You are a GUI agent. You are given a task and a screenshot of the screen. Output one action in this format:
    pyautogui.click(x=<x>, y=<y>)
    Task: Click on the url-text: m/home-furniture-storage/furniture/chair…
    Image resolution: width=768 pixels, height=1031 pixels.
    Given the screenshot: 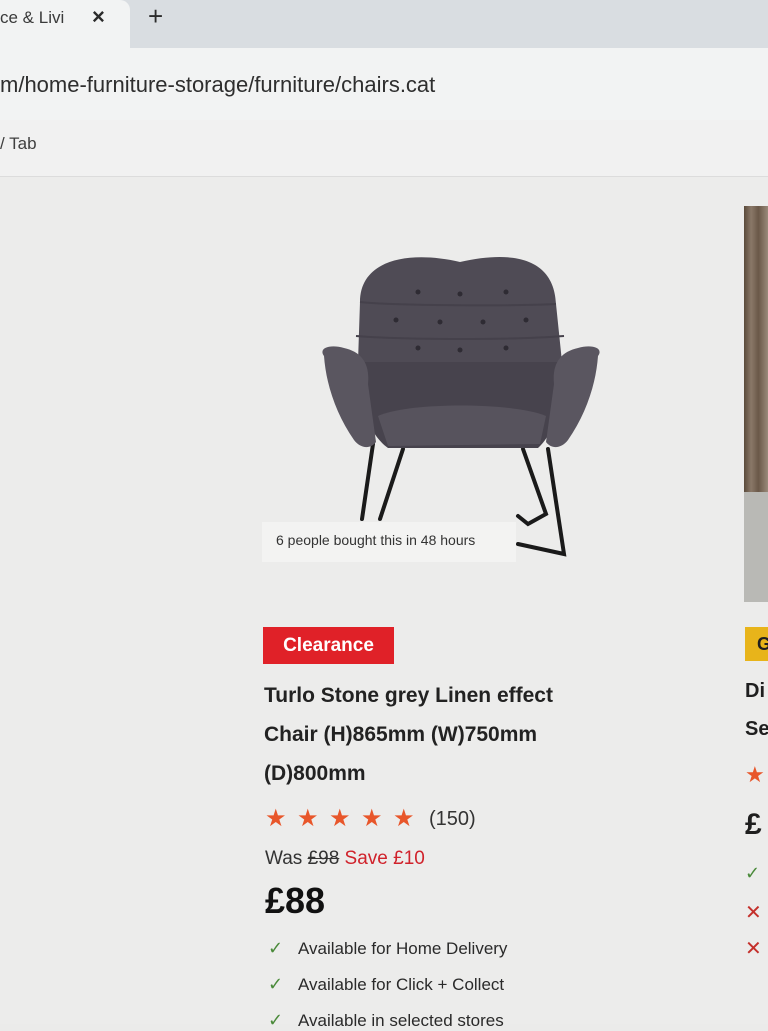 What is the action you would take?
    pyautogui.click(x=217, y=85)
    